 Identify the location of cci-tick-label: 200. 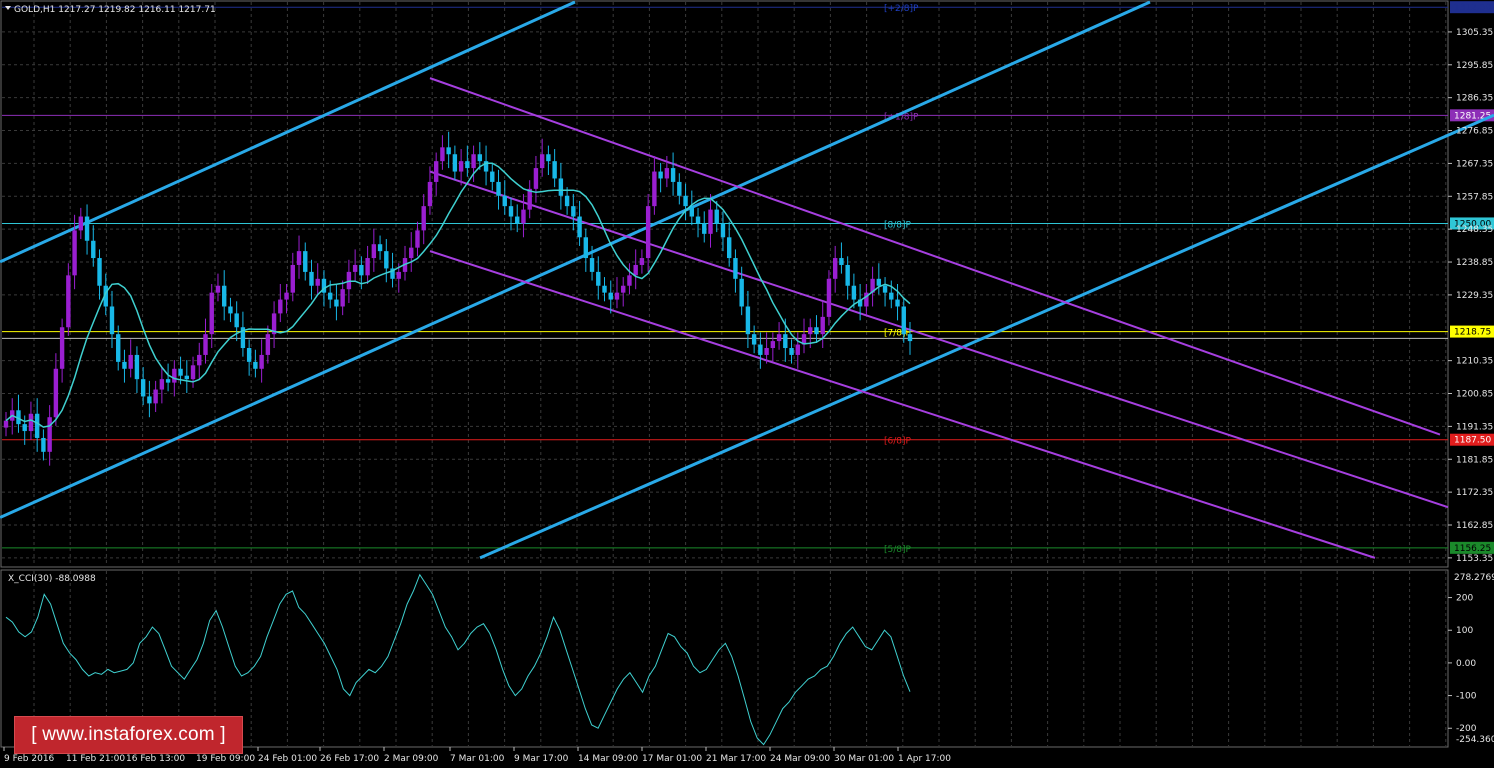
(1464, 599).